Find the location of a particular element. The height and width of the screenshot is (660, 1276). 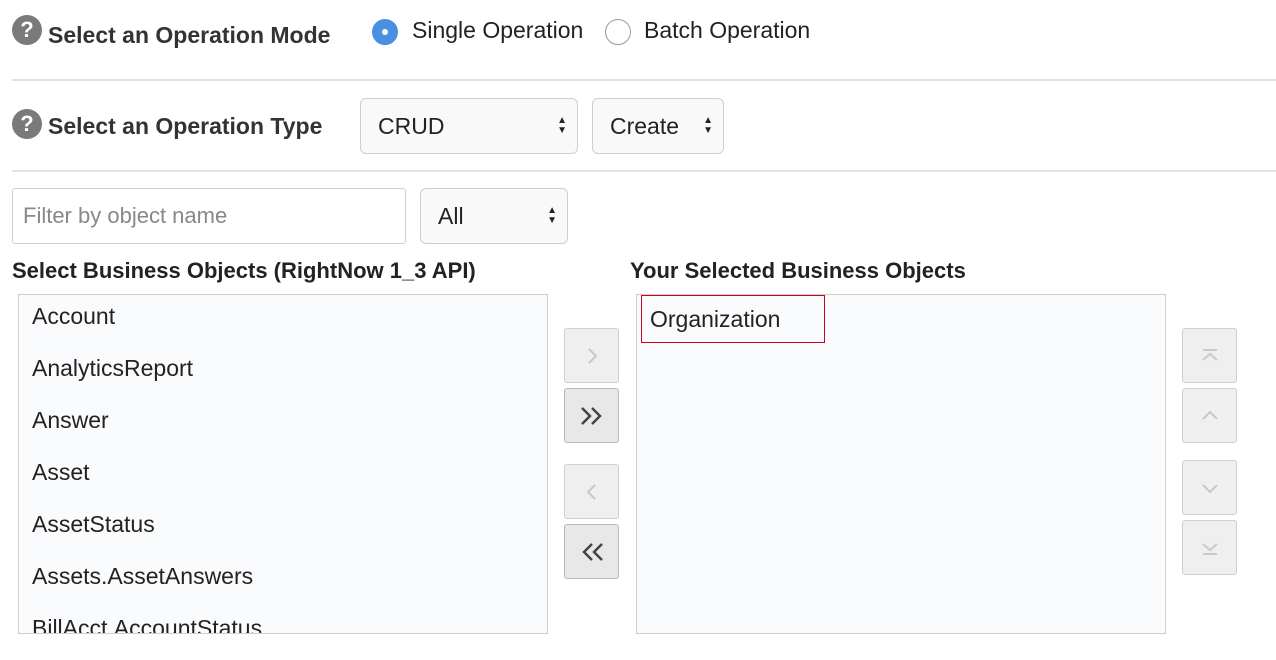

move-top-icon is located at coordinates (1209, 354).